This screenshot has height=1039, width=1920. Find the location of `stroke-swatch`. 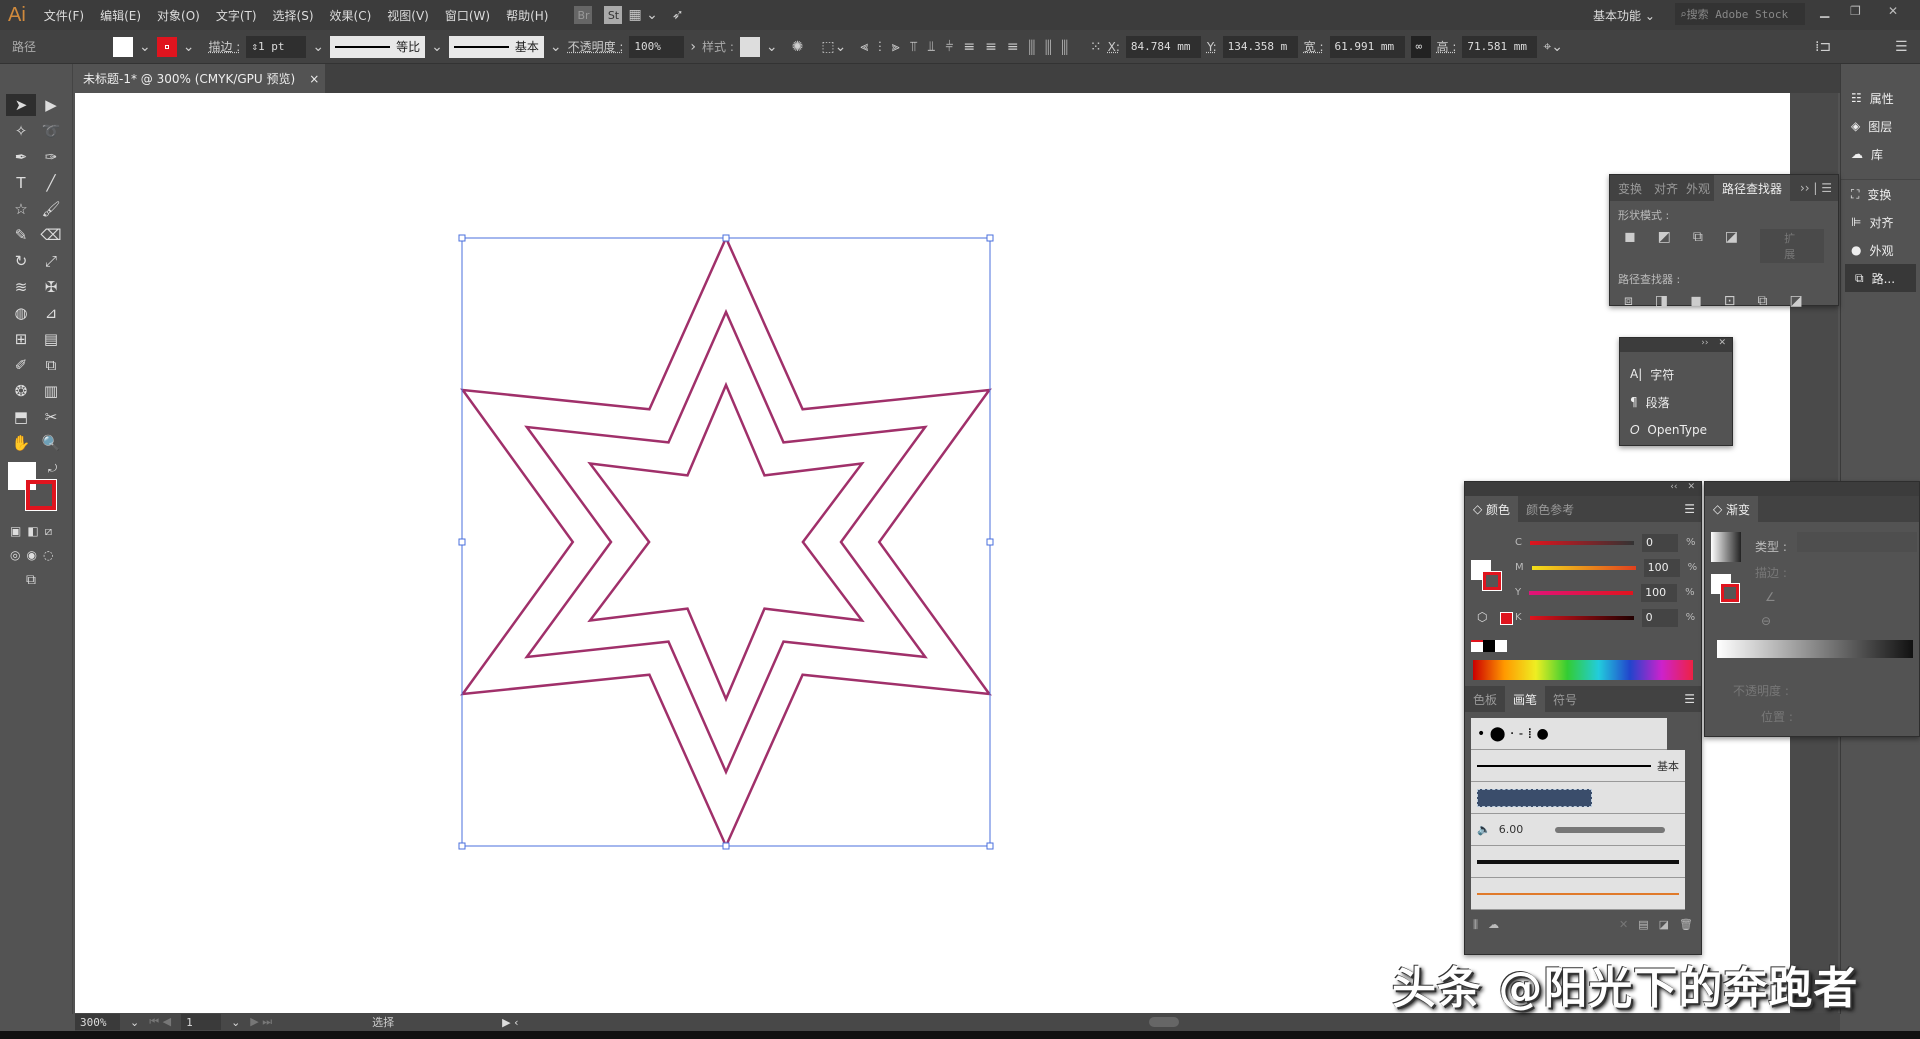

stroke-swatch is located at coordinates (166, 46).